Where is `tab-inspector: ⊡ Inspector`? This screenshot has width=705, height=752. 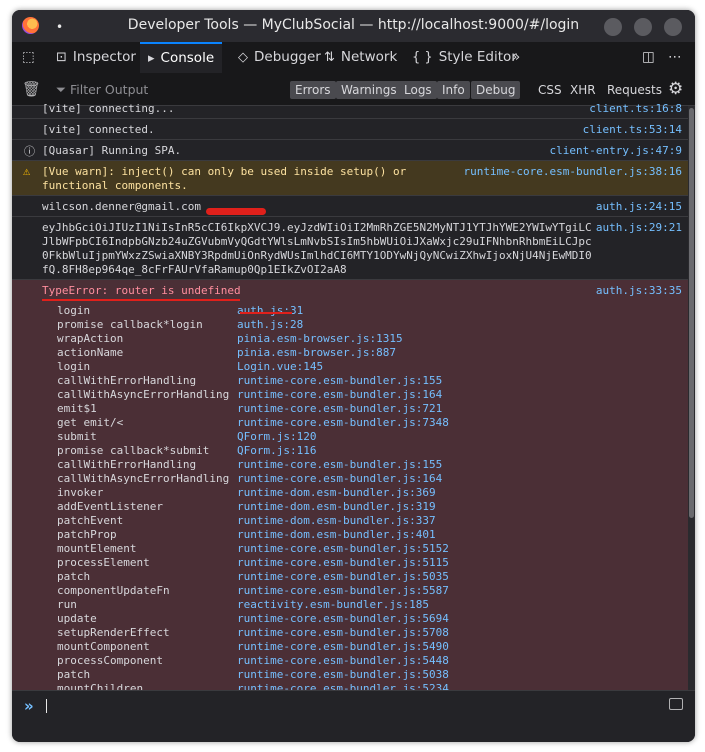
tab-inspector: ⊡ Inspector is located at coordinates (96, 57).